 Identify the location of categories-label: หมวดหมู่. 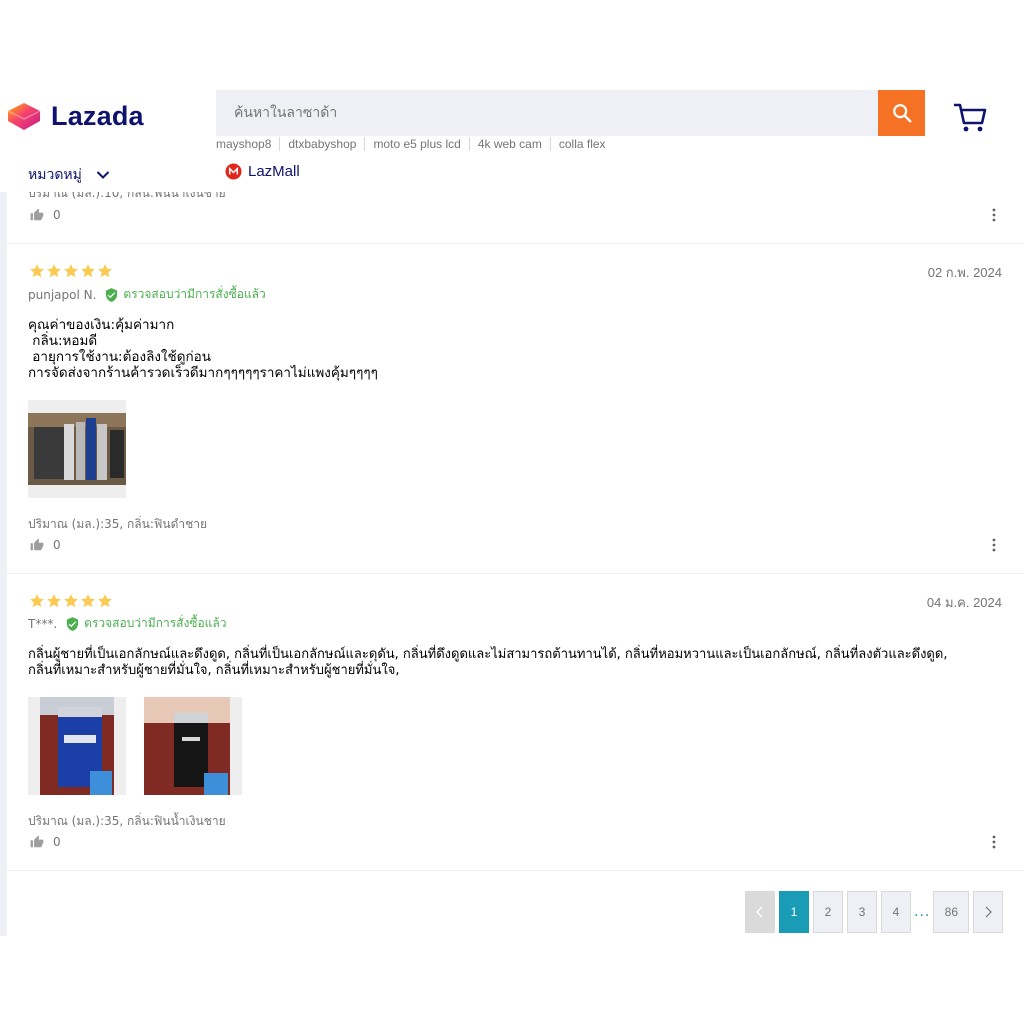
(55, 175).